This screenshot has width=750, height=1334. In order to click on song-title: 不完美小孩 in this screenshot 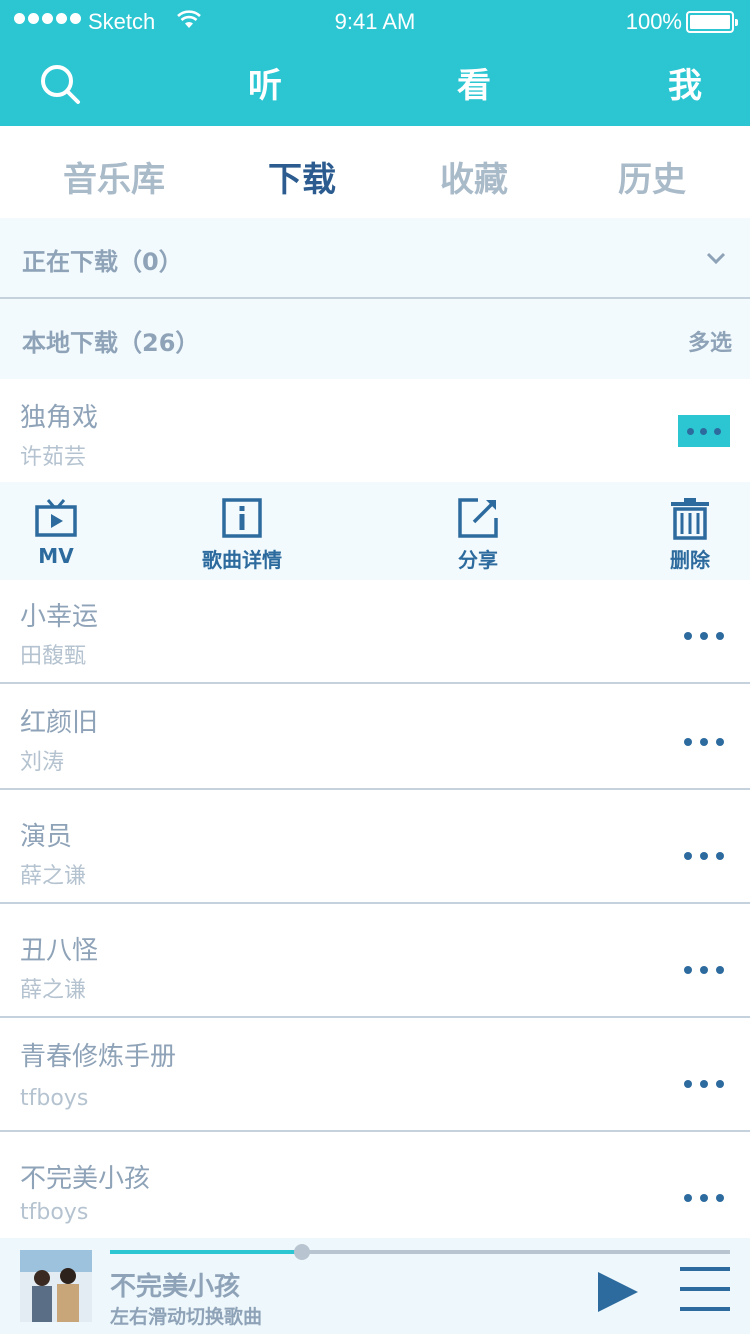, I will do `click(85, 1179)`.